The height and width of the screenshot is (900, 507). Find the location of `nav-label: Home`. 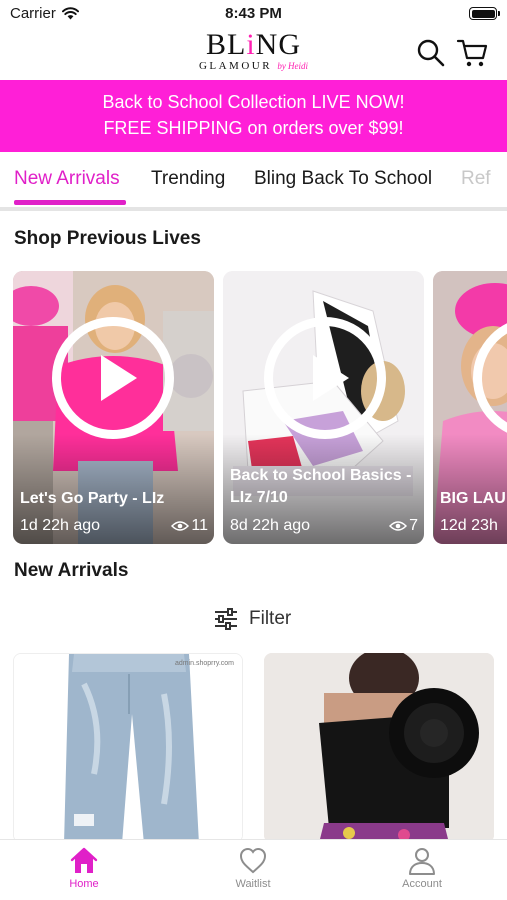

nav-label: Home is located at coordinates (84, 884).